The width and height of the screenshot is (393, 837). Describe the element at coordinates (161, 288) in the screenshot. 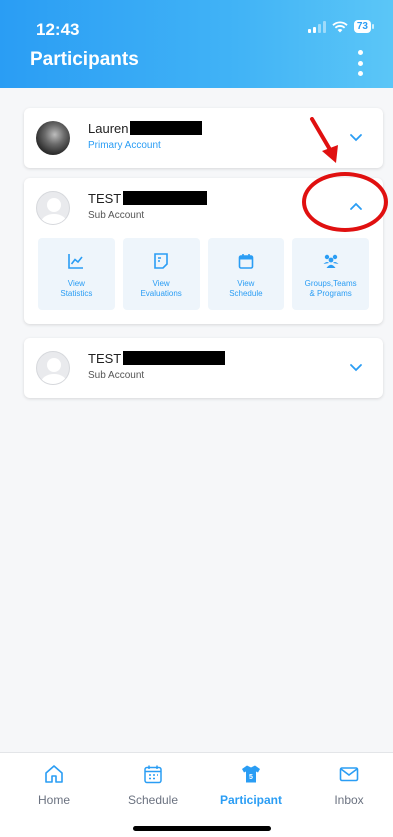

I see `action-label: View Evaluations` at that location.